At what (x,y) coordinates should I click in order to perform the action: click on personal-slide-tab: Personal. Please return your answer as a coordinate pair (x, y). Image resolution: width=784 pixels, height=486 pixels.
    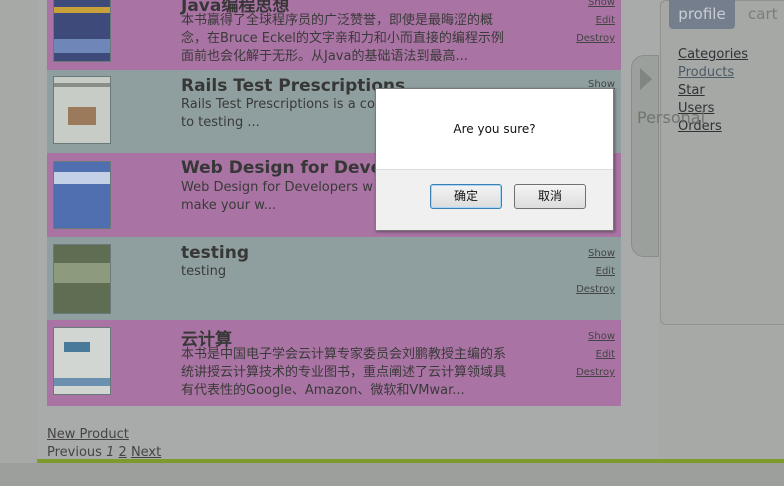
    Looking at the image, I should click on (668, 156).